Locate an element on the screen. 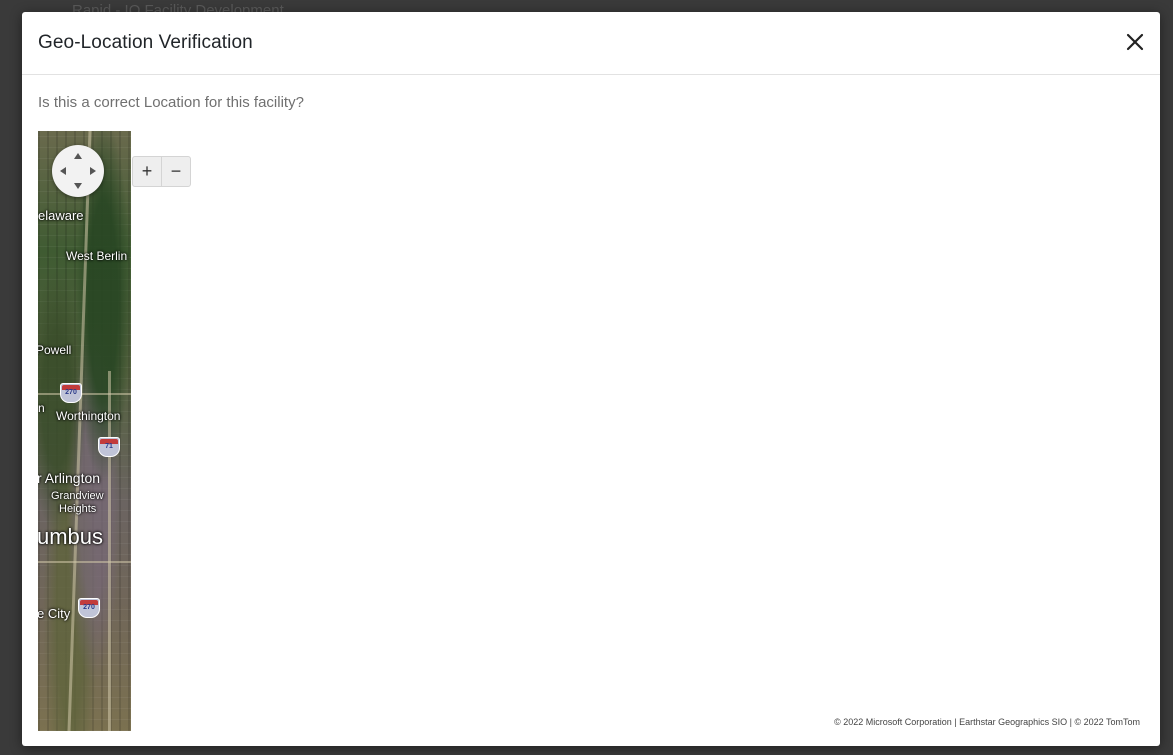  modal-title: Geo-Location Verification is located at coordinates (145, 42).